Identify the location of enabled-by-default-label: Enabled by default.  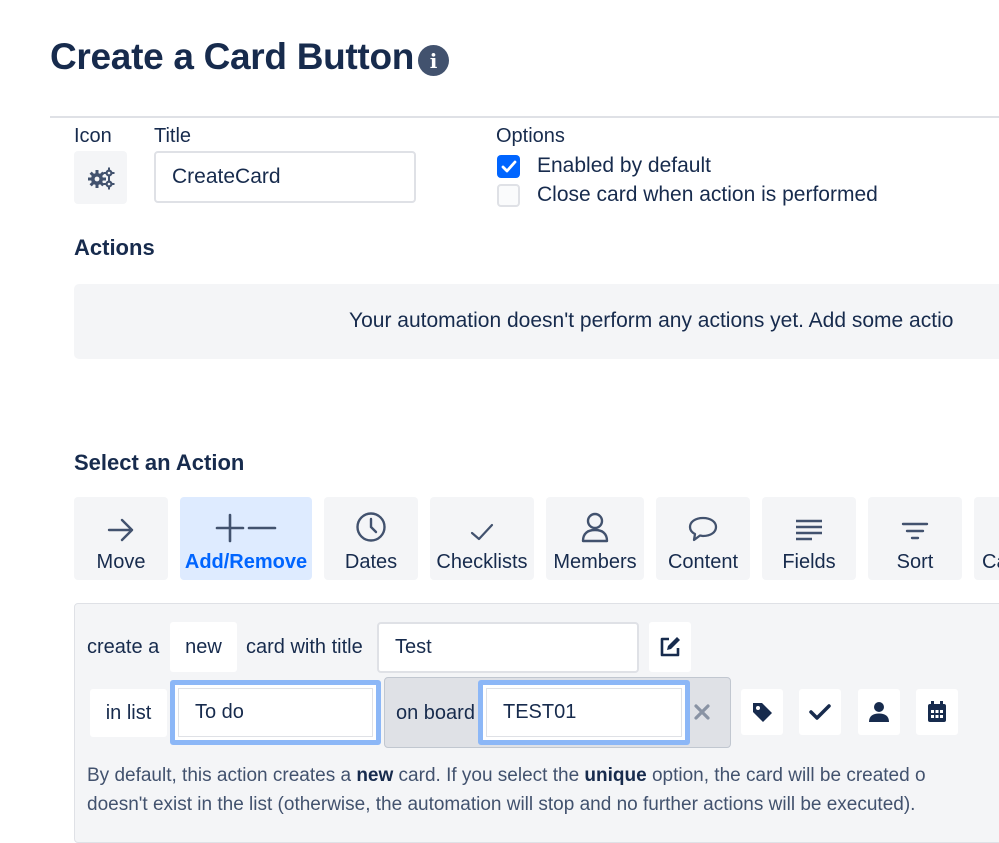
(624, 165).